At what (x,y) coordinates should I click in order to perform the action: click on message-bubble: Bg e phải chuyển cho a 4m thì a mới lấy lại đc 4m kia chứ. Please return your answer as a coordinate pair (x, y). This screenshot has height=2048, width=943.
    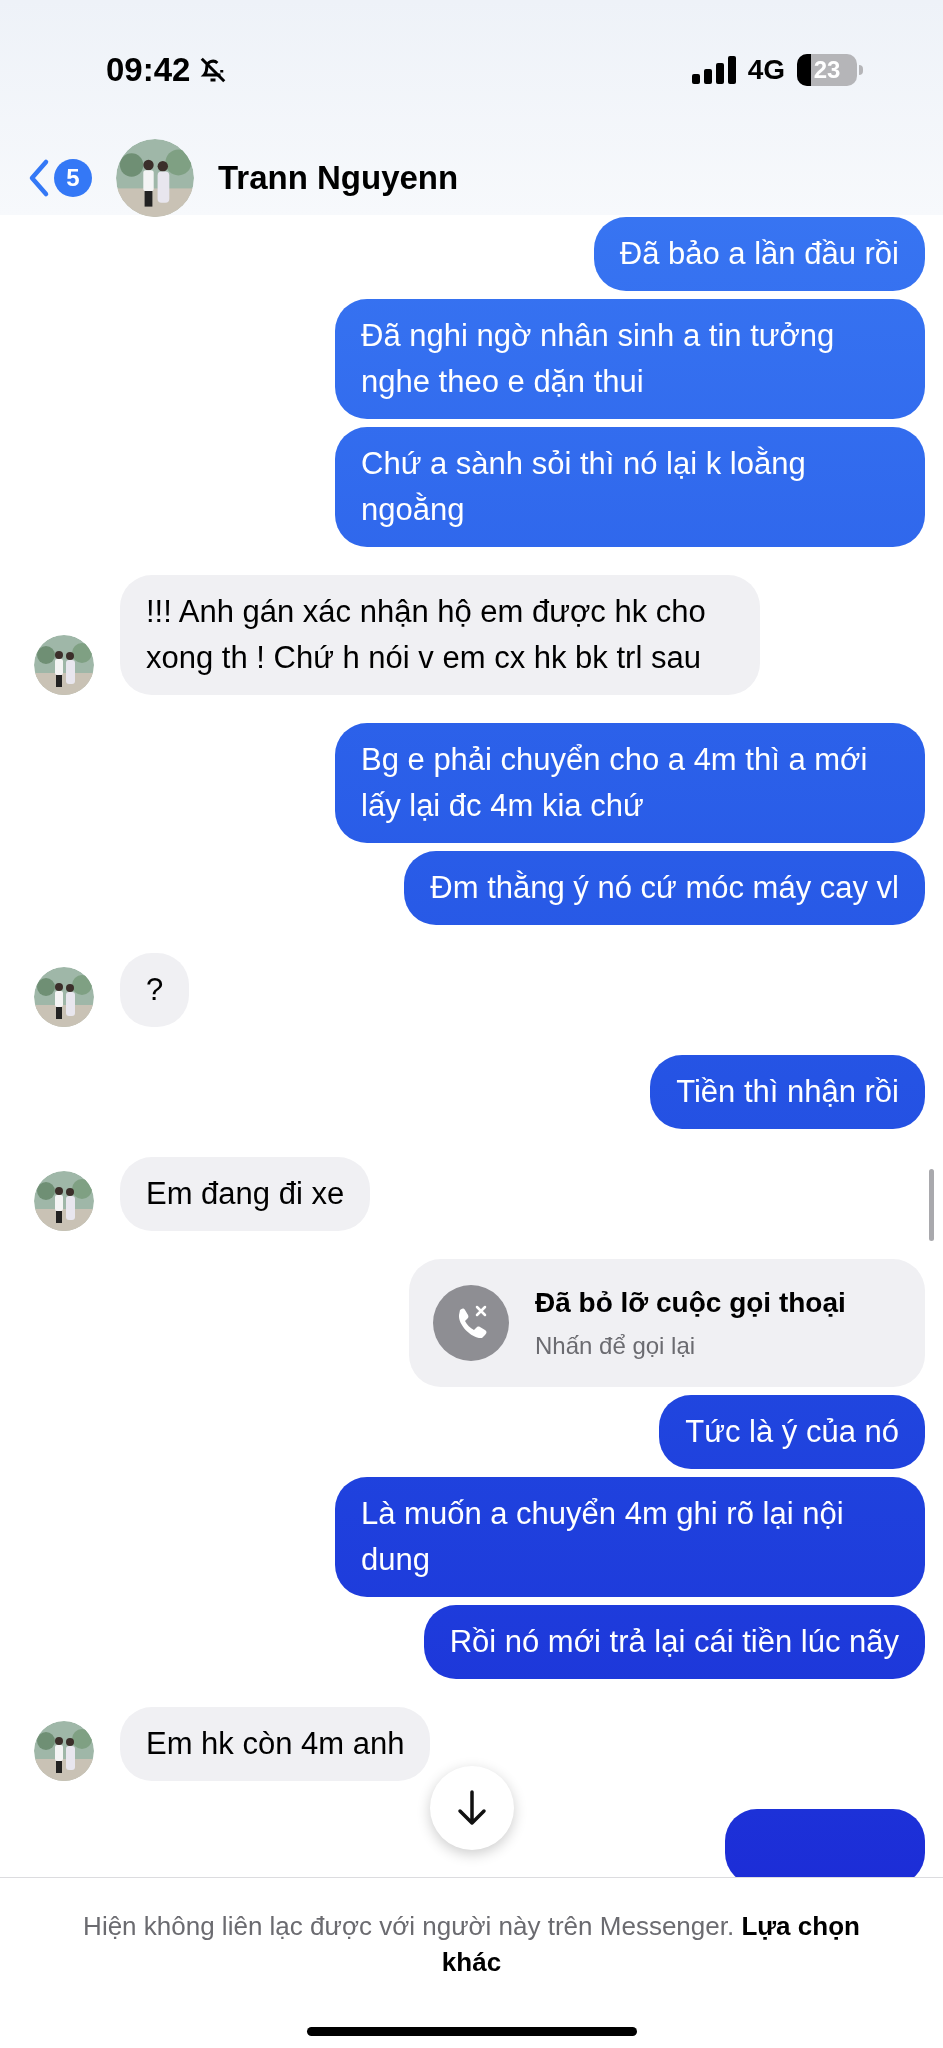
    Looking at the image, I should click on (630, 783).